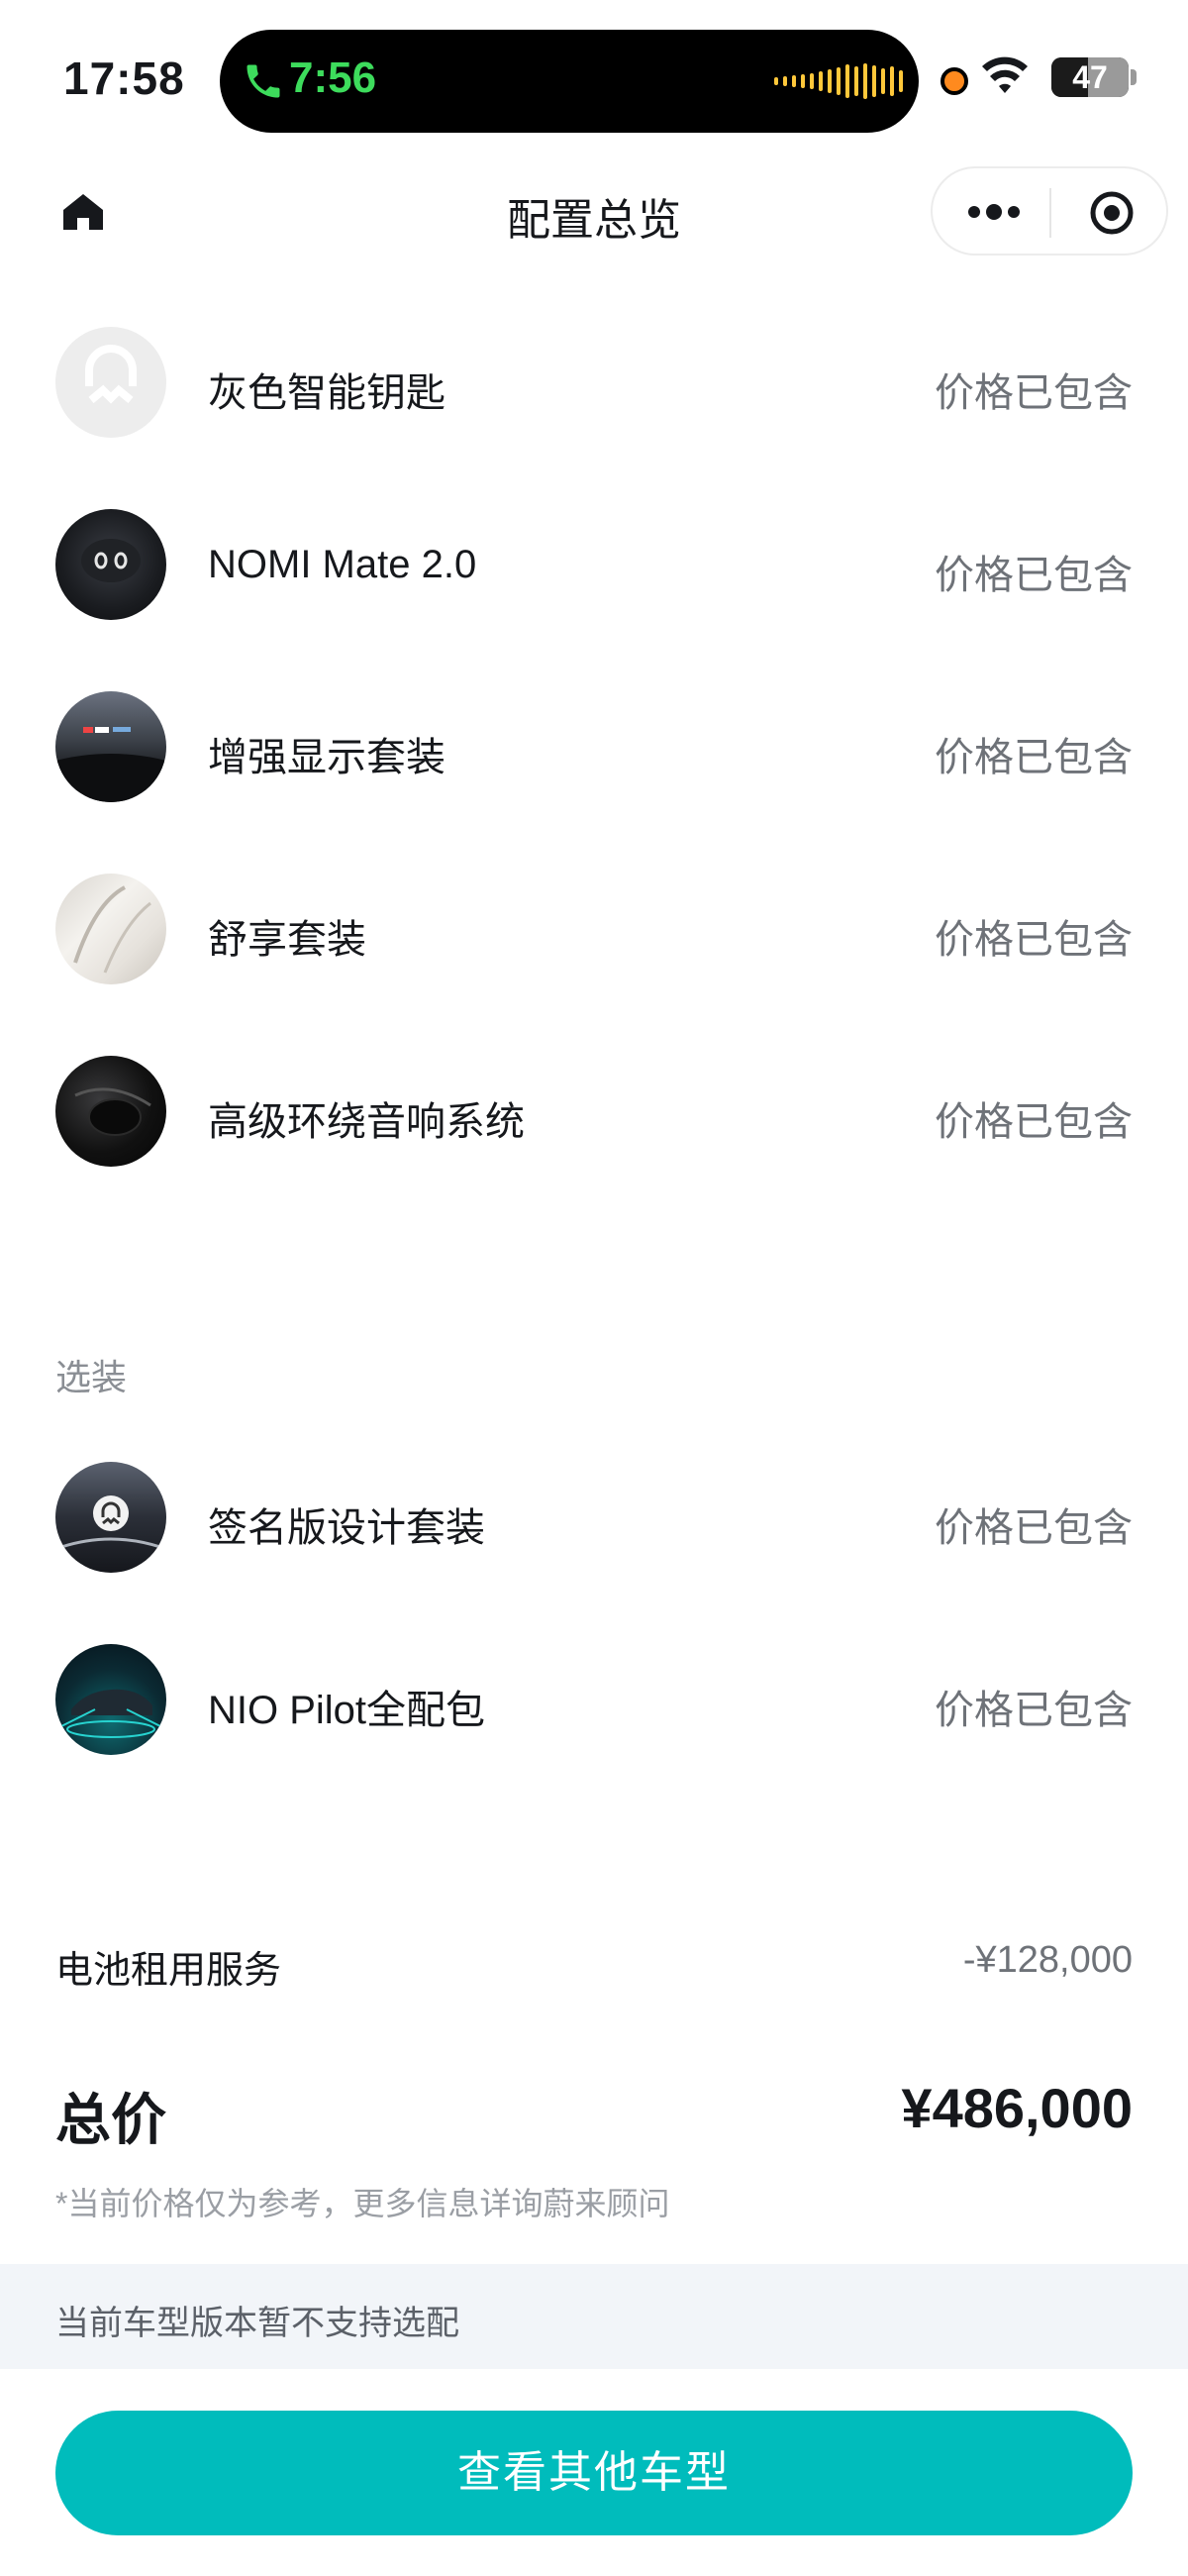  Describe the element at coordinates (110, 746) in the screenshot. I see `hud-thumb` at that location.